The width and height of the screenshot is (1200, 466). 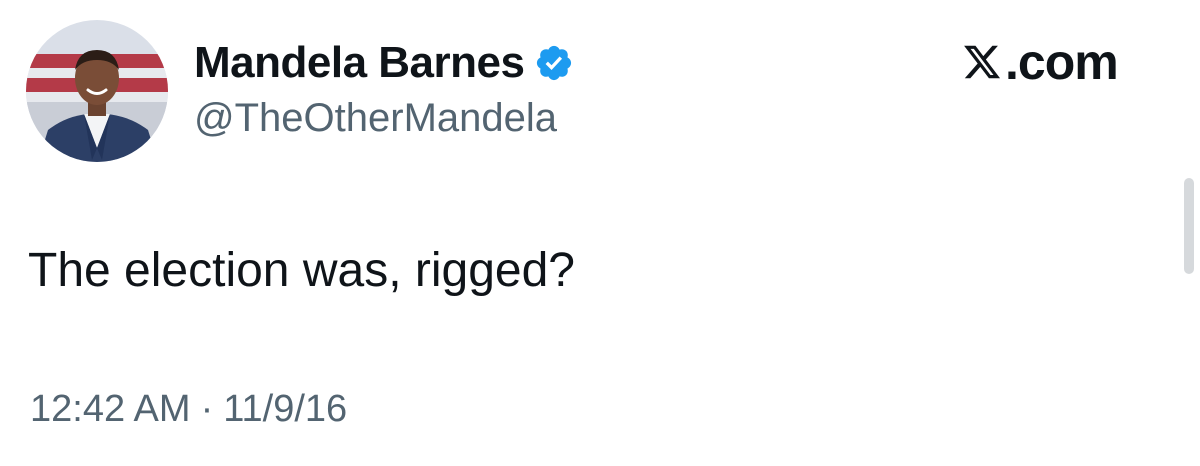 I want to click on tweet-time: 12:42 AM, so click(x=110, y=409).